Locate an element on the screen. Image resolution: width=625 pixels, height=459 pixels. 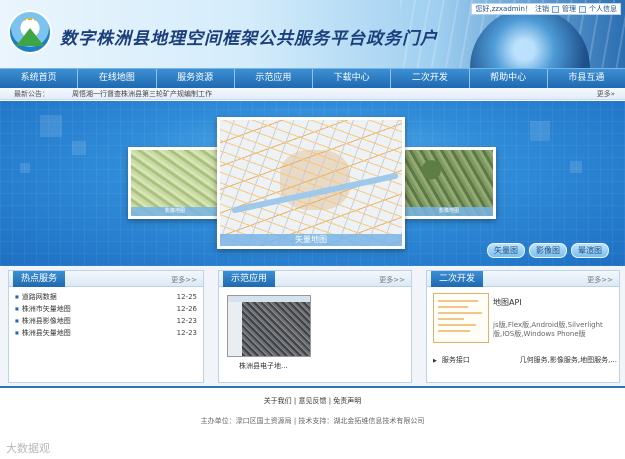
screenshot-map is located at coordinates (276, 329).